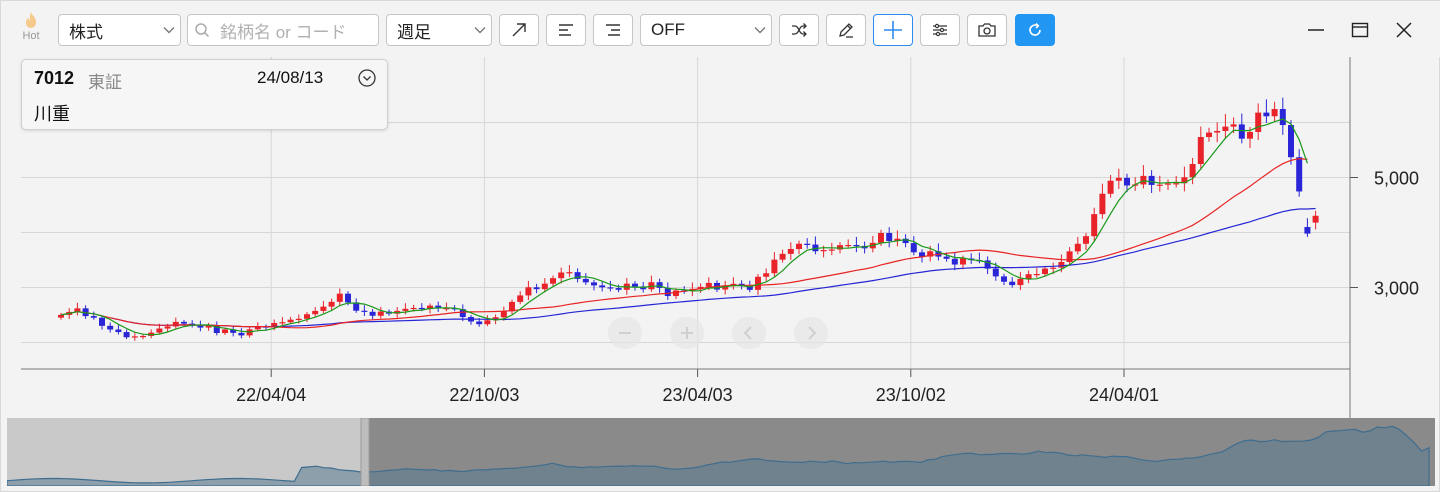 The width and height of the screenshot is (1440, 492). I want to click on period-select-value: 週足, so click(414, 32).